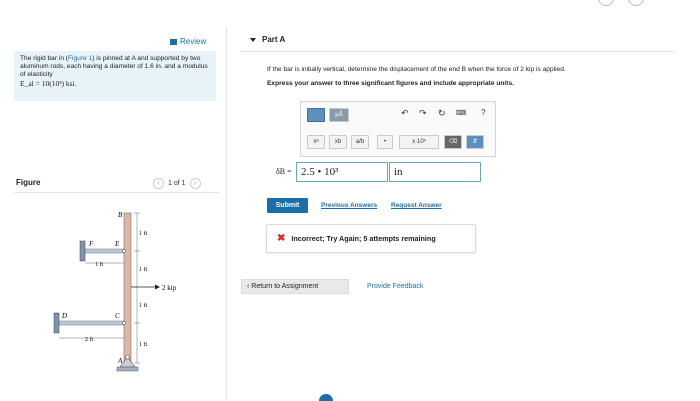 The height and width of the screenshot is (401, 700). I want to click on load-label: 2 kip, so click(169, 288).